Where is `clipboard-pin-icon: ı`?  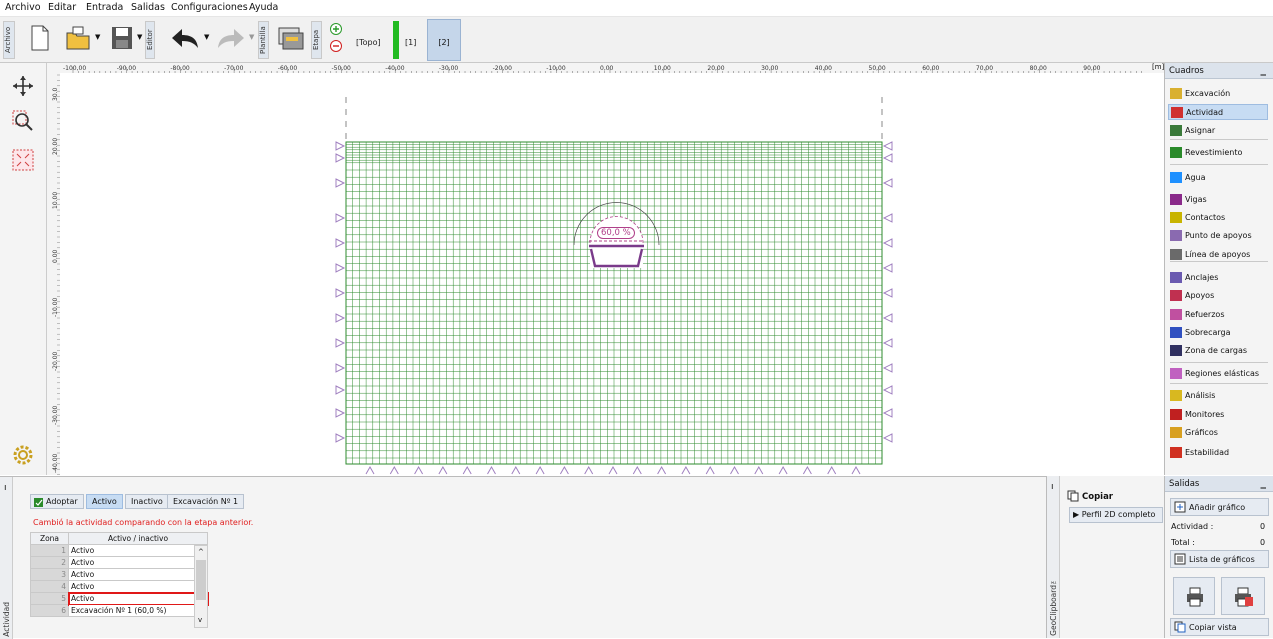 clipboard-pin-icon: ı is located at coordinates (1052, 487).